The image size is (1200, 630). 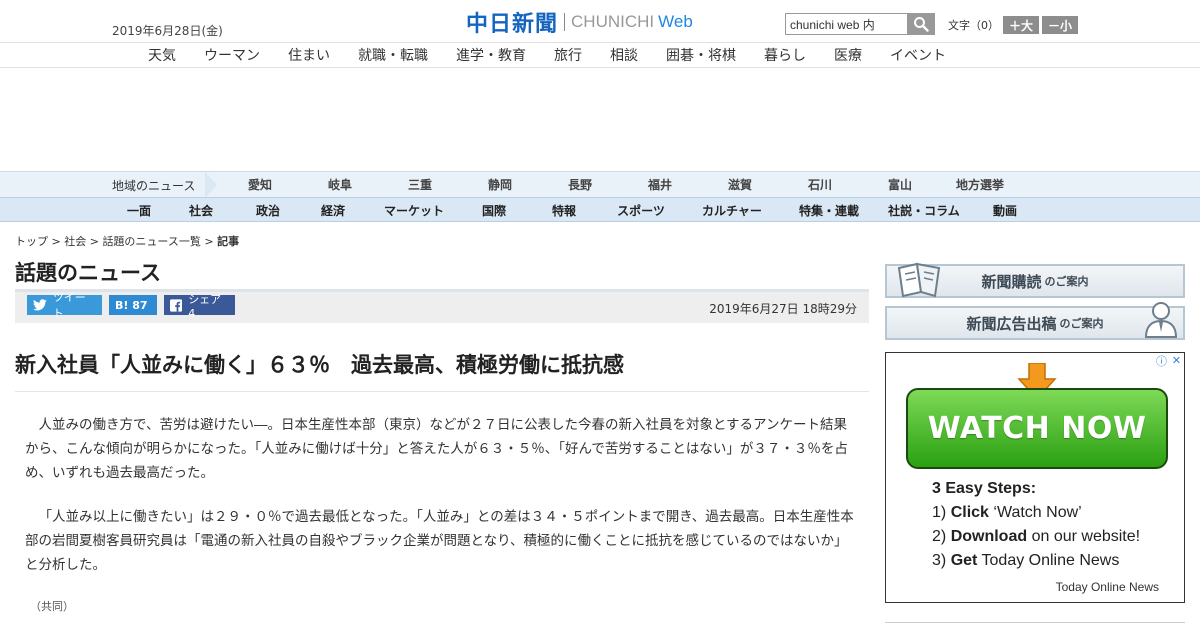 I want to click on breadcrumb: トップ > 社会 > 話題のニュース一覧 > 記事, so click(x=127, y=241).